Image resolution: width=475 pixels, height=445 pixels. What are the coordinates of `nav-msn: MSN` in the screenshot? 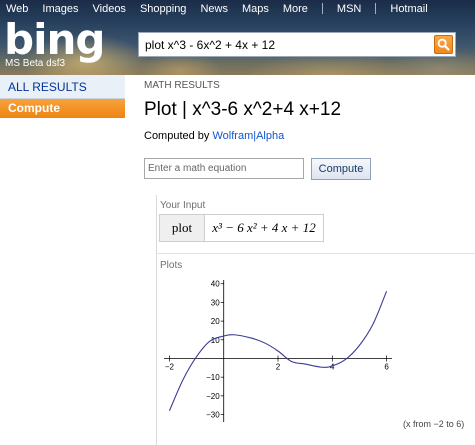 It's located at (349, 9).